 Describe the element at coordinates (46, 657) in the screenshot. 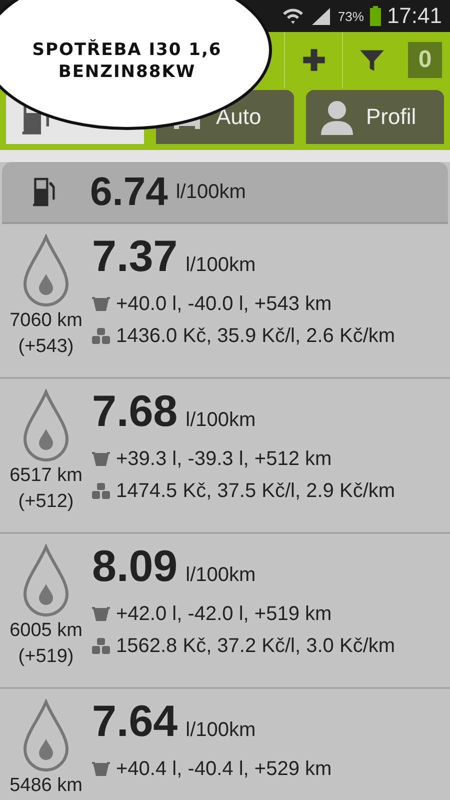

I see `distance-delta: (+519)` at that location.